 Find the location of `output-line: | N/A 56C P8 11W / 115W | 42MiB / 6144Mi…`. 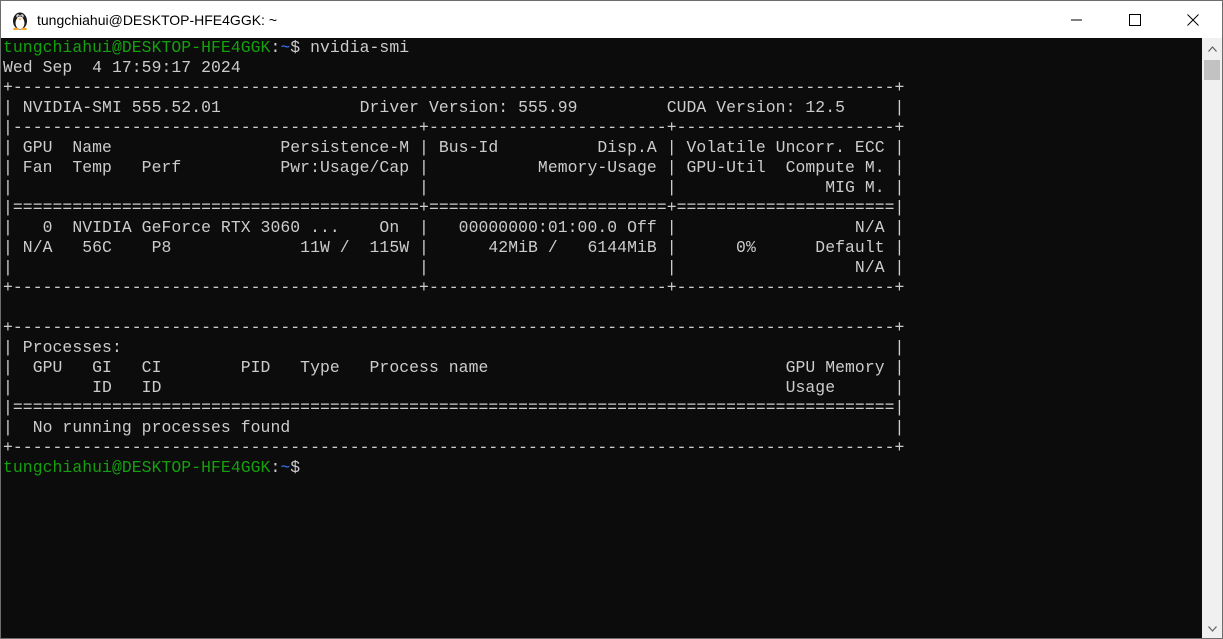

output-line: | N/A 56C P8 11W / 115W | 42MiB / 6144Mi… is located at coordinates (454, 247).